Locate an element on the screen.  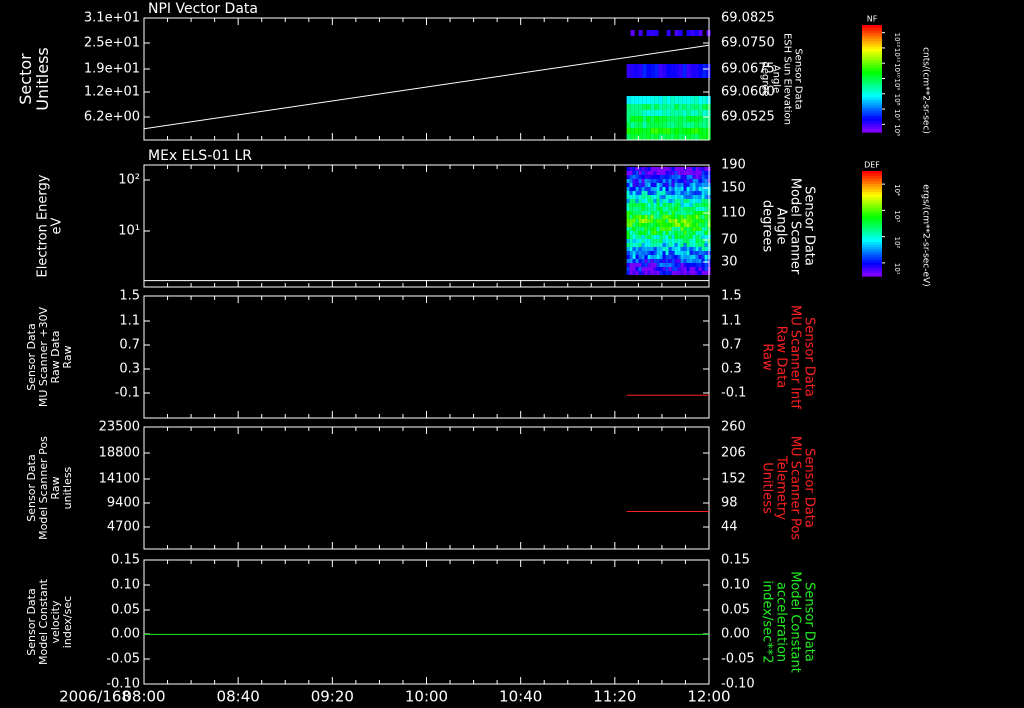
right-axis-label: Model Scanner is located at coordinates (795, 226).